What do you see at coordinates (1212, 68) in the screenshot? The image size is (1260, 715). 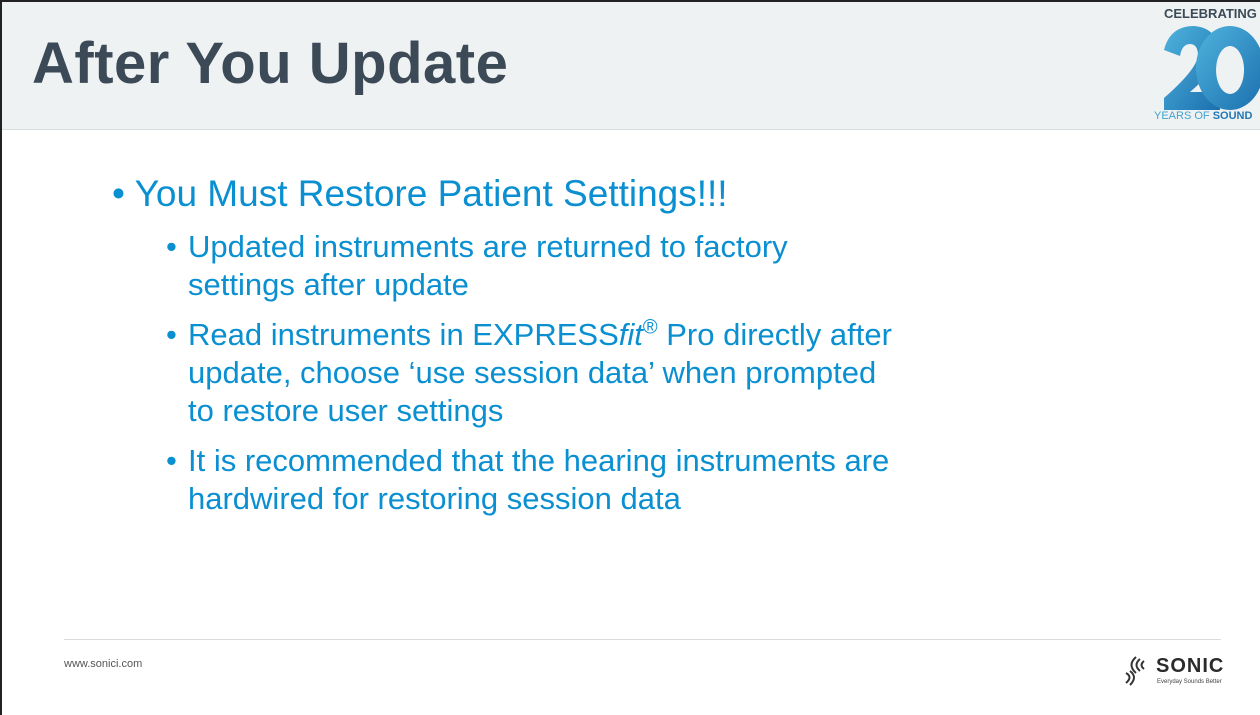 I see `badge-number-graphic: 20` at bounding box center [1212, 68].